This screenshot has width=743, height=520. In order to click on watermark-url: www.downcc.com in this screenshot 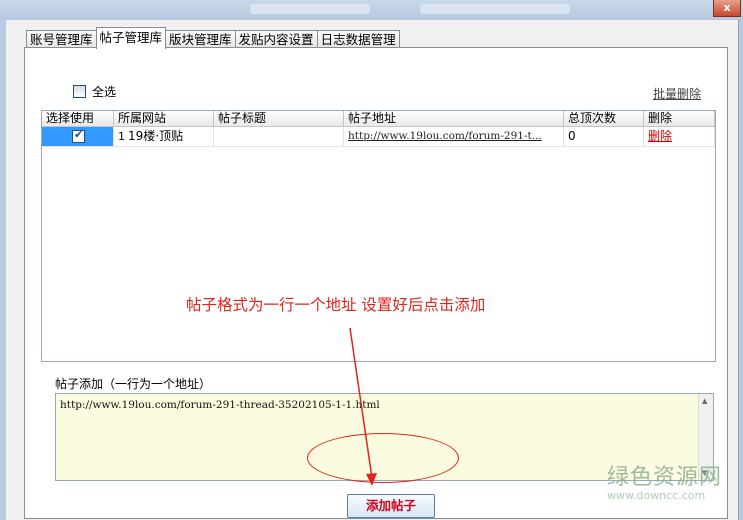, I will do `click(656, 495)`.